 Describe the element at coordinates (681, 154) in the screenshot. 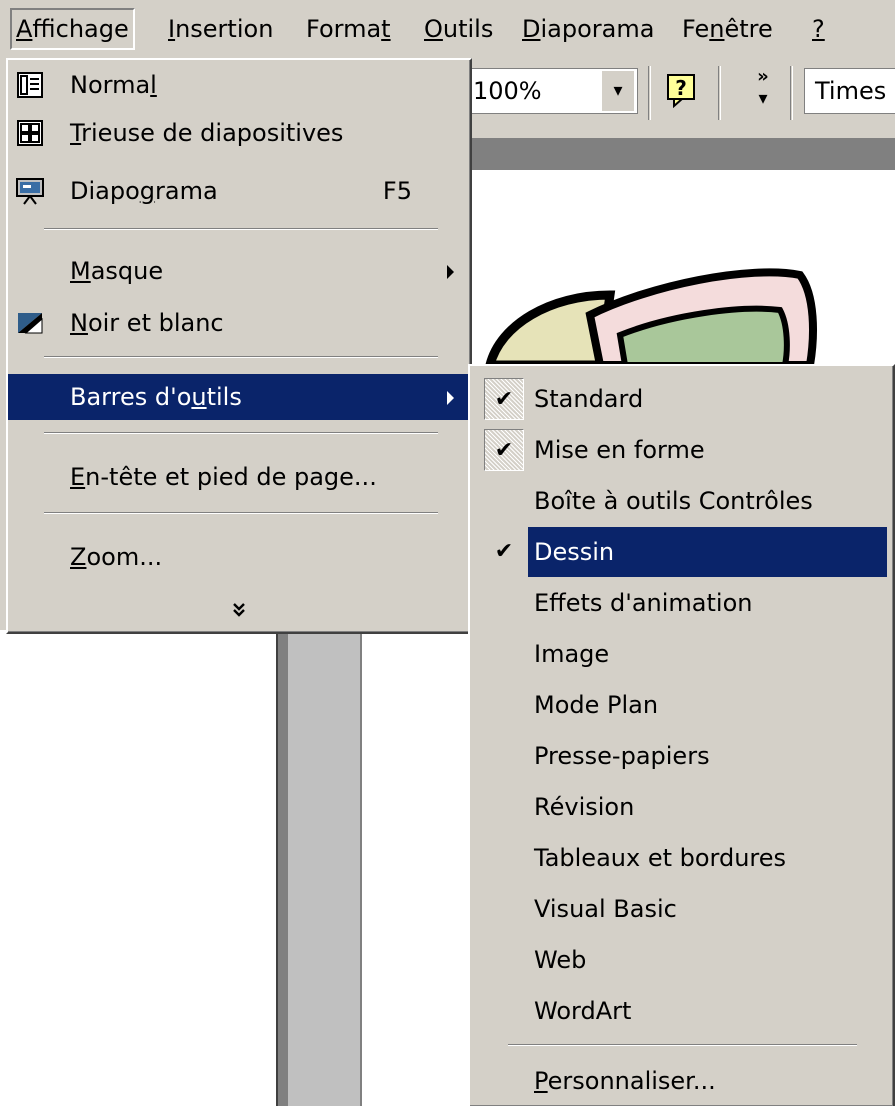

I see `workspace-background` at that location.